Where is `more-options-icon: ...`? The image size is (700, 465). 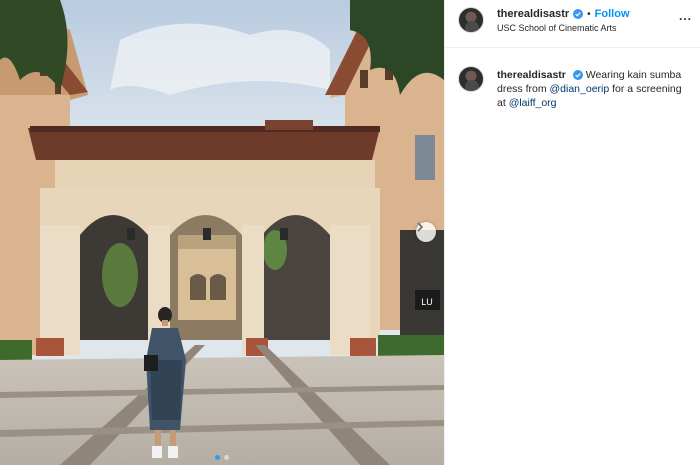 more-options-icon: ... is located at coordinates (685, 16).